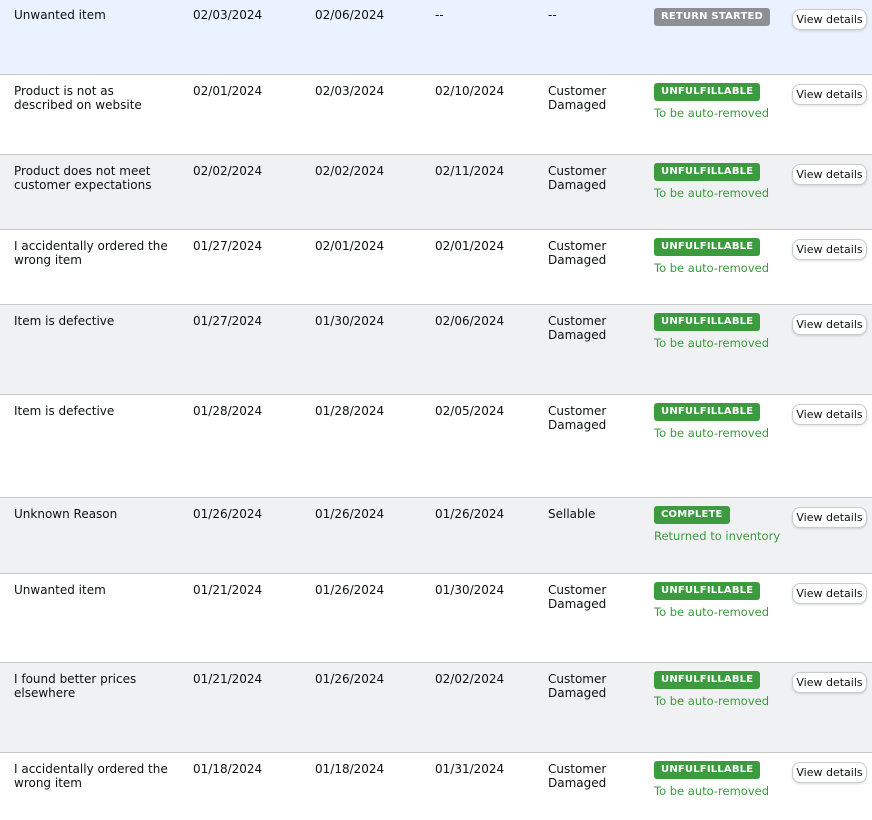 The width and height of the screenshot is (872, 820). Describe the element at coordinates (228, 171) in the screenshot. I see `request-date: 02/02/2024` at that location.